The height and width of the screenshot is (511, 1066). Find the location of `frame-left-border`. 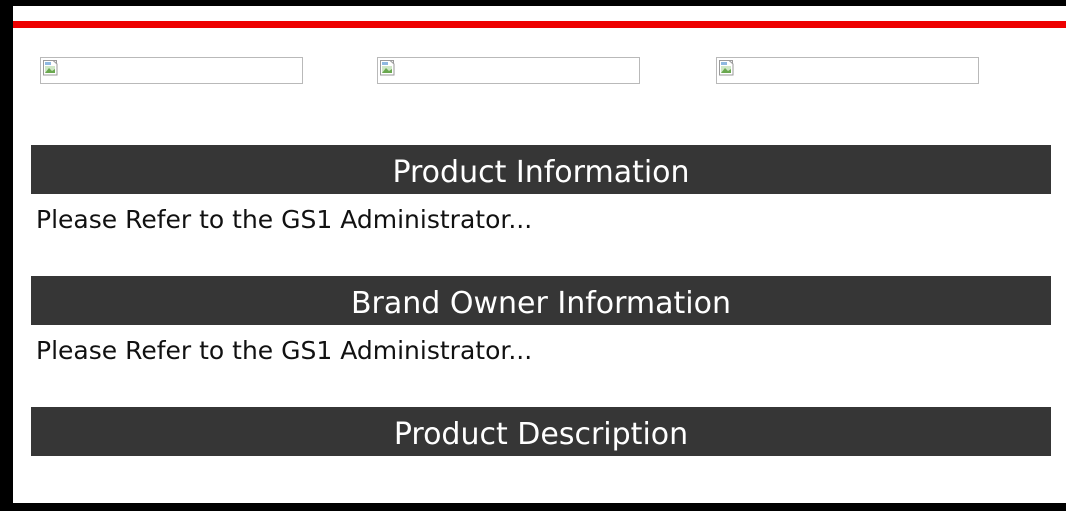

frame-left-border is located at coordinates (6, 255).